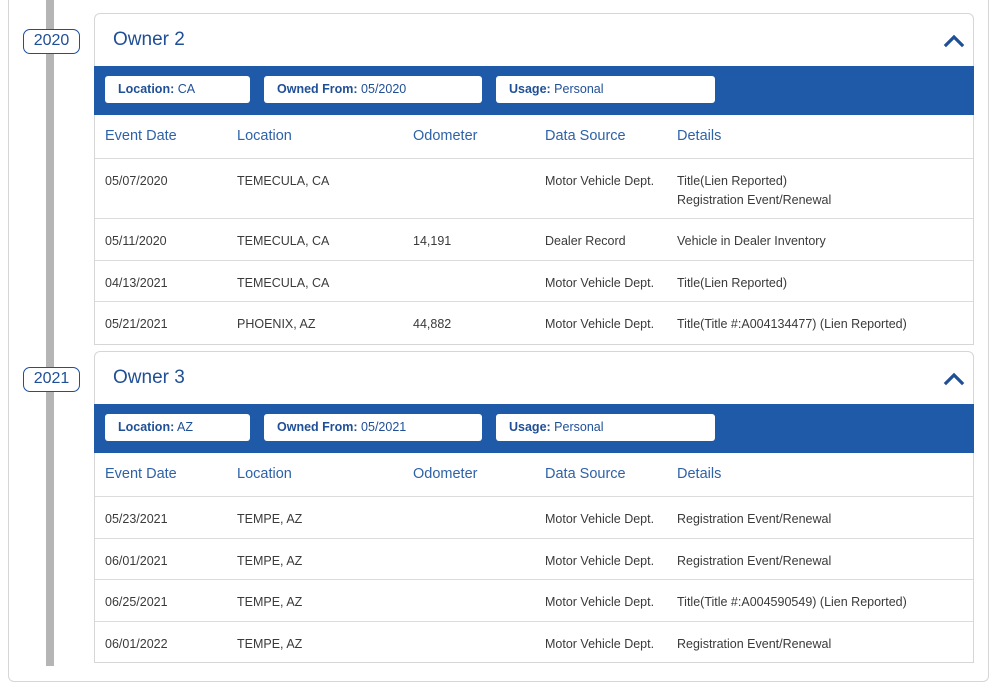 The width and height of the screenshot is (1000, 690). Describe the element at coordinates (136, 283) in the screenshot. I see `event-date: 04/13/2021` at that location.